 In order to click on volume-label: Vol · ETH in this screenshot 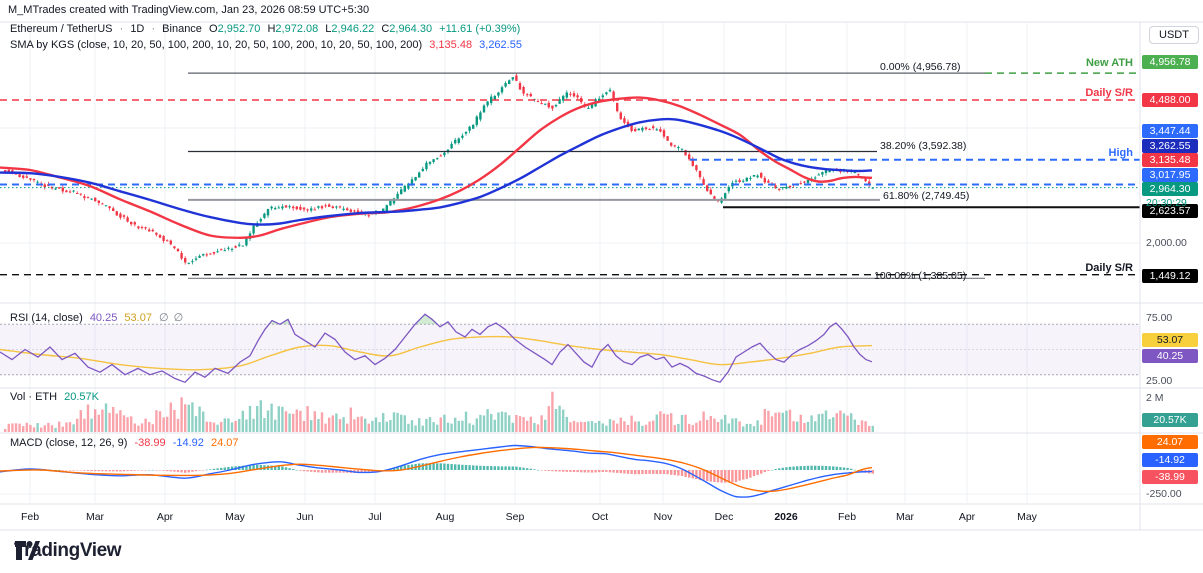, I will do `click(33, 397)`.